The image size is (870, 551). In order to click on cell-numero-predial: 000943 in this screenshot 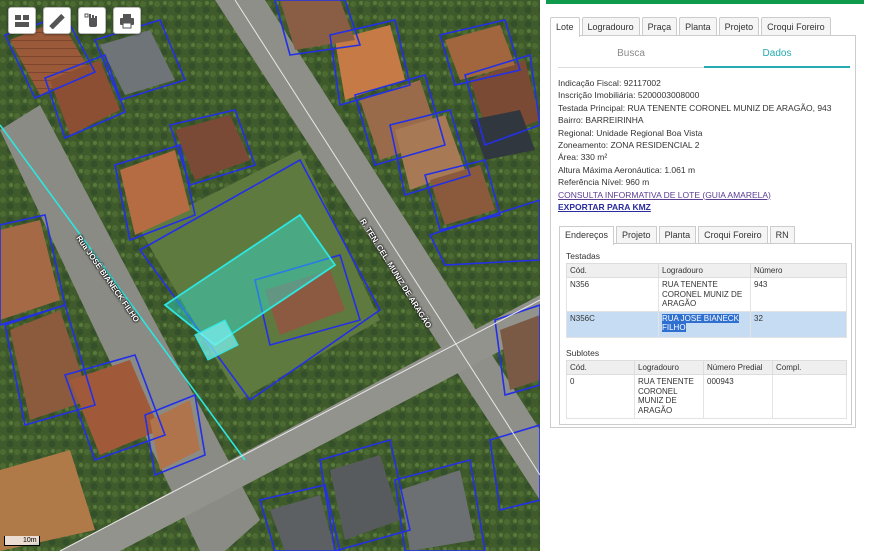, I will do `click(738, 396)`.